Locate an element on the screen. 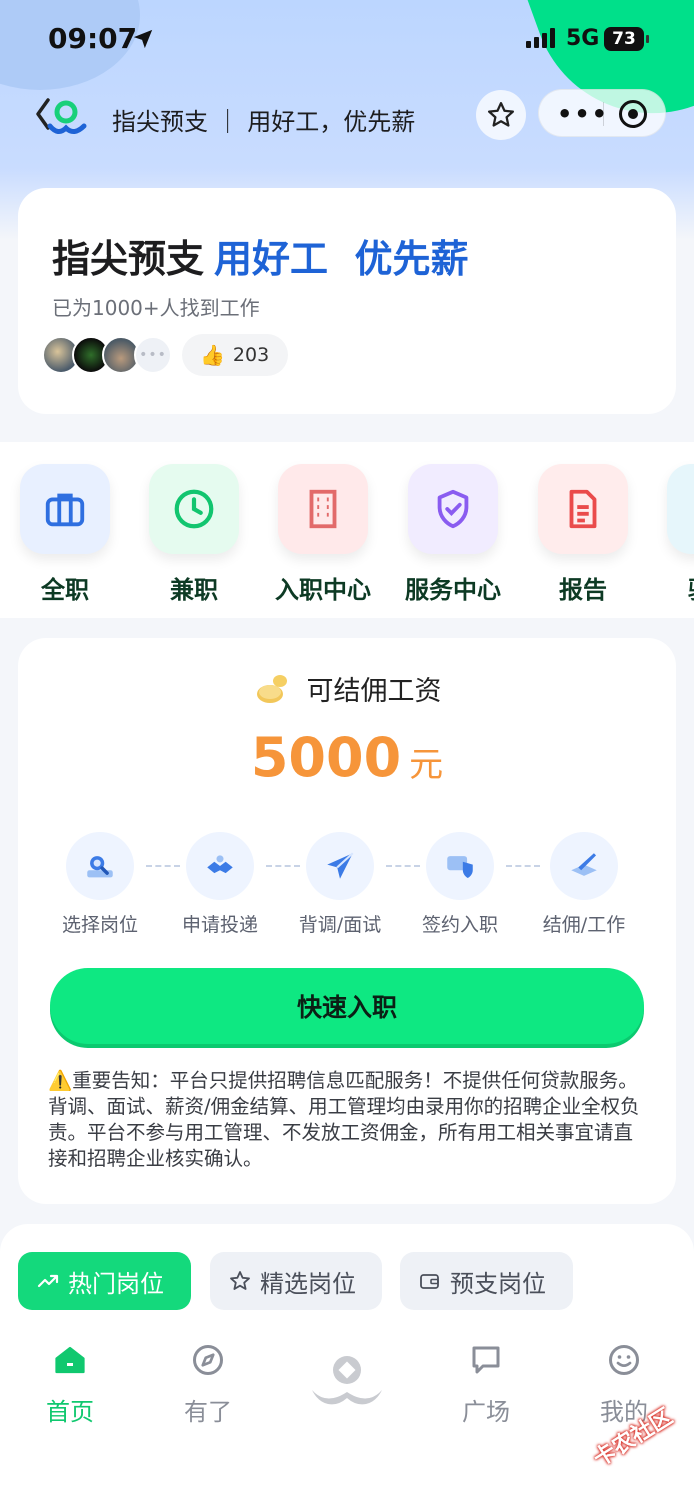  capsule-menu: ••• is located at coordinates (602, 113).